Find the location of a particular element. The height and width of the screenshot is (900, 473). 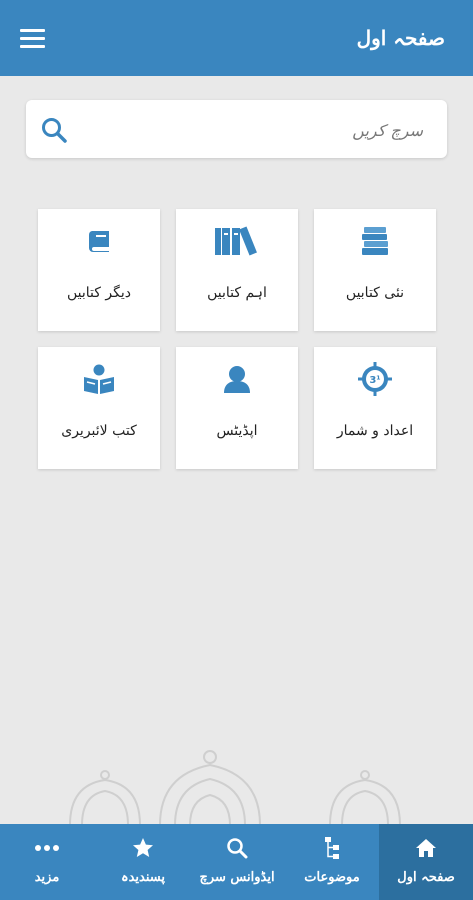

menu-icon is located at coordinates (34, 38).